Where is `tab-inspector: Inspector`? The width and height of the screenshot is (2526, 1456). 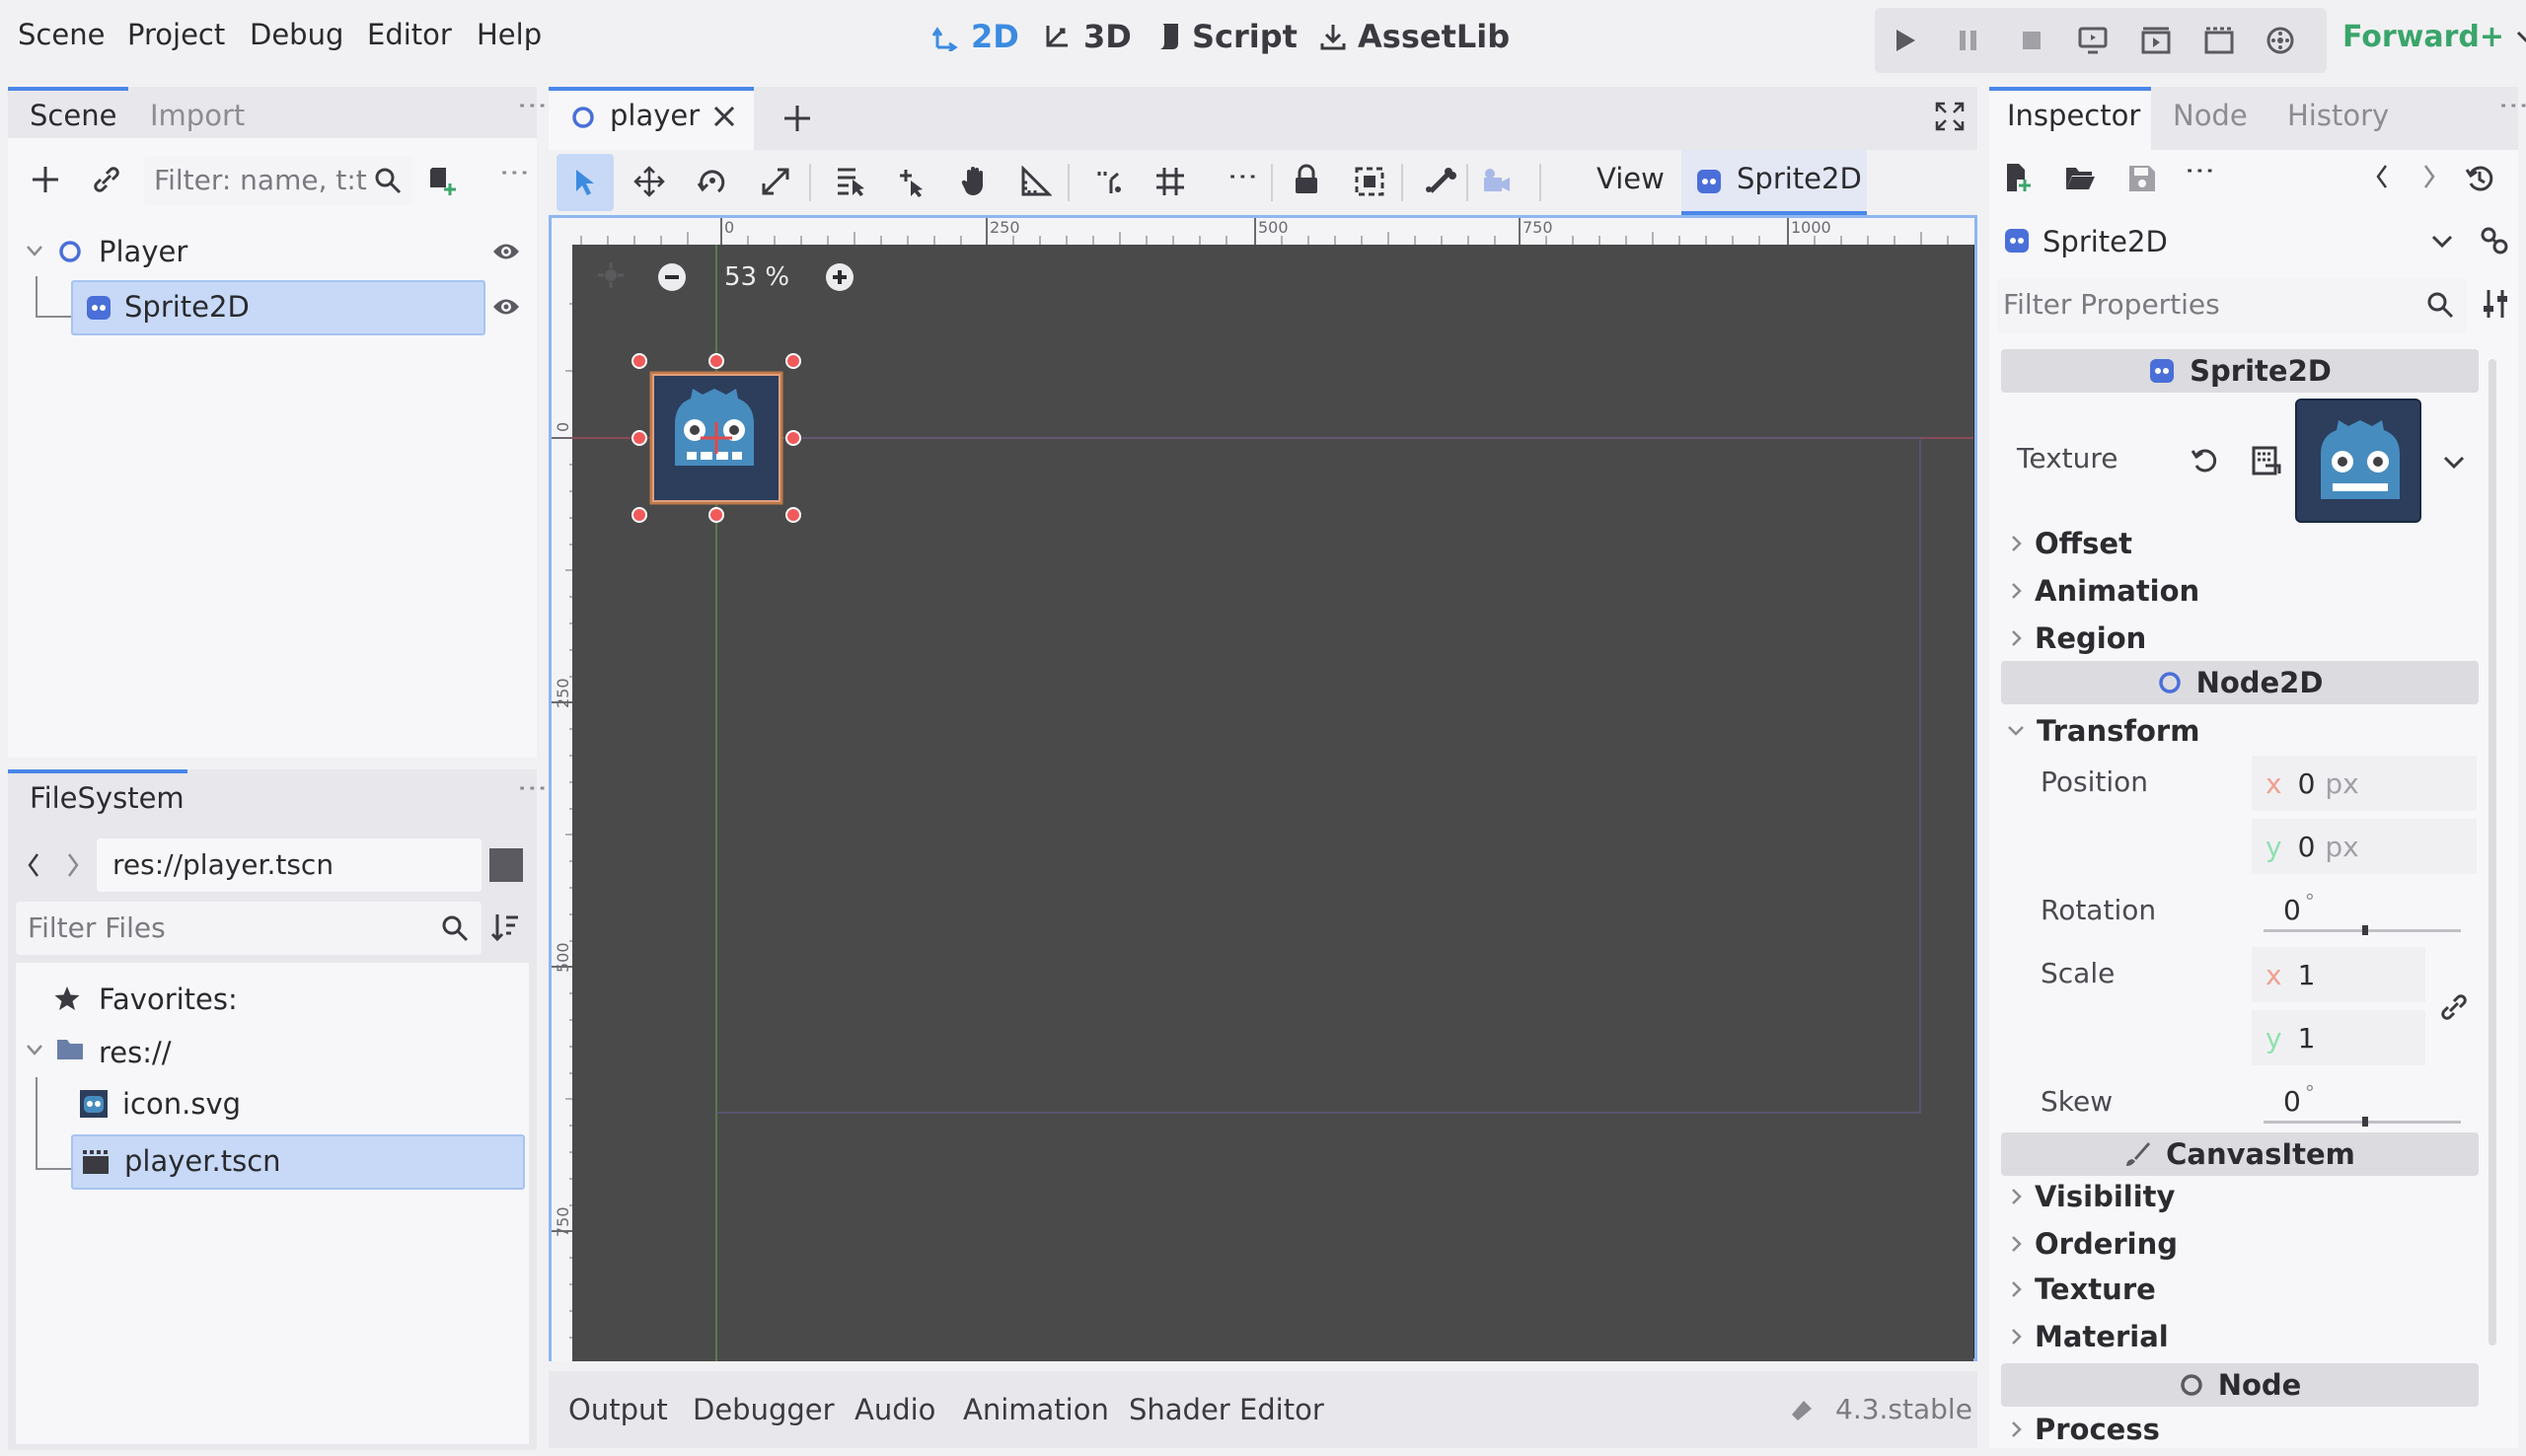 tab-inspector: Inspector is located at coordinates (2073, 115).